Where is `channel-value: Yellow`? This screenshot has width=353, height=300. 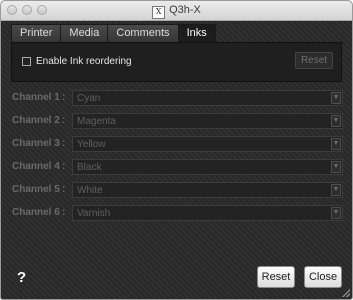
channel-value: Yellow is located at coordinates (91, 144).